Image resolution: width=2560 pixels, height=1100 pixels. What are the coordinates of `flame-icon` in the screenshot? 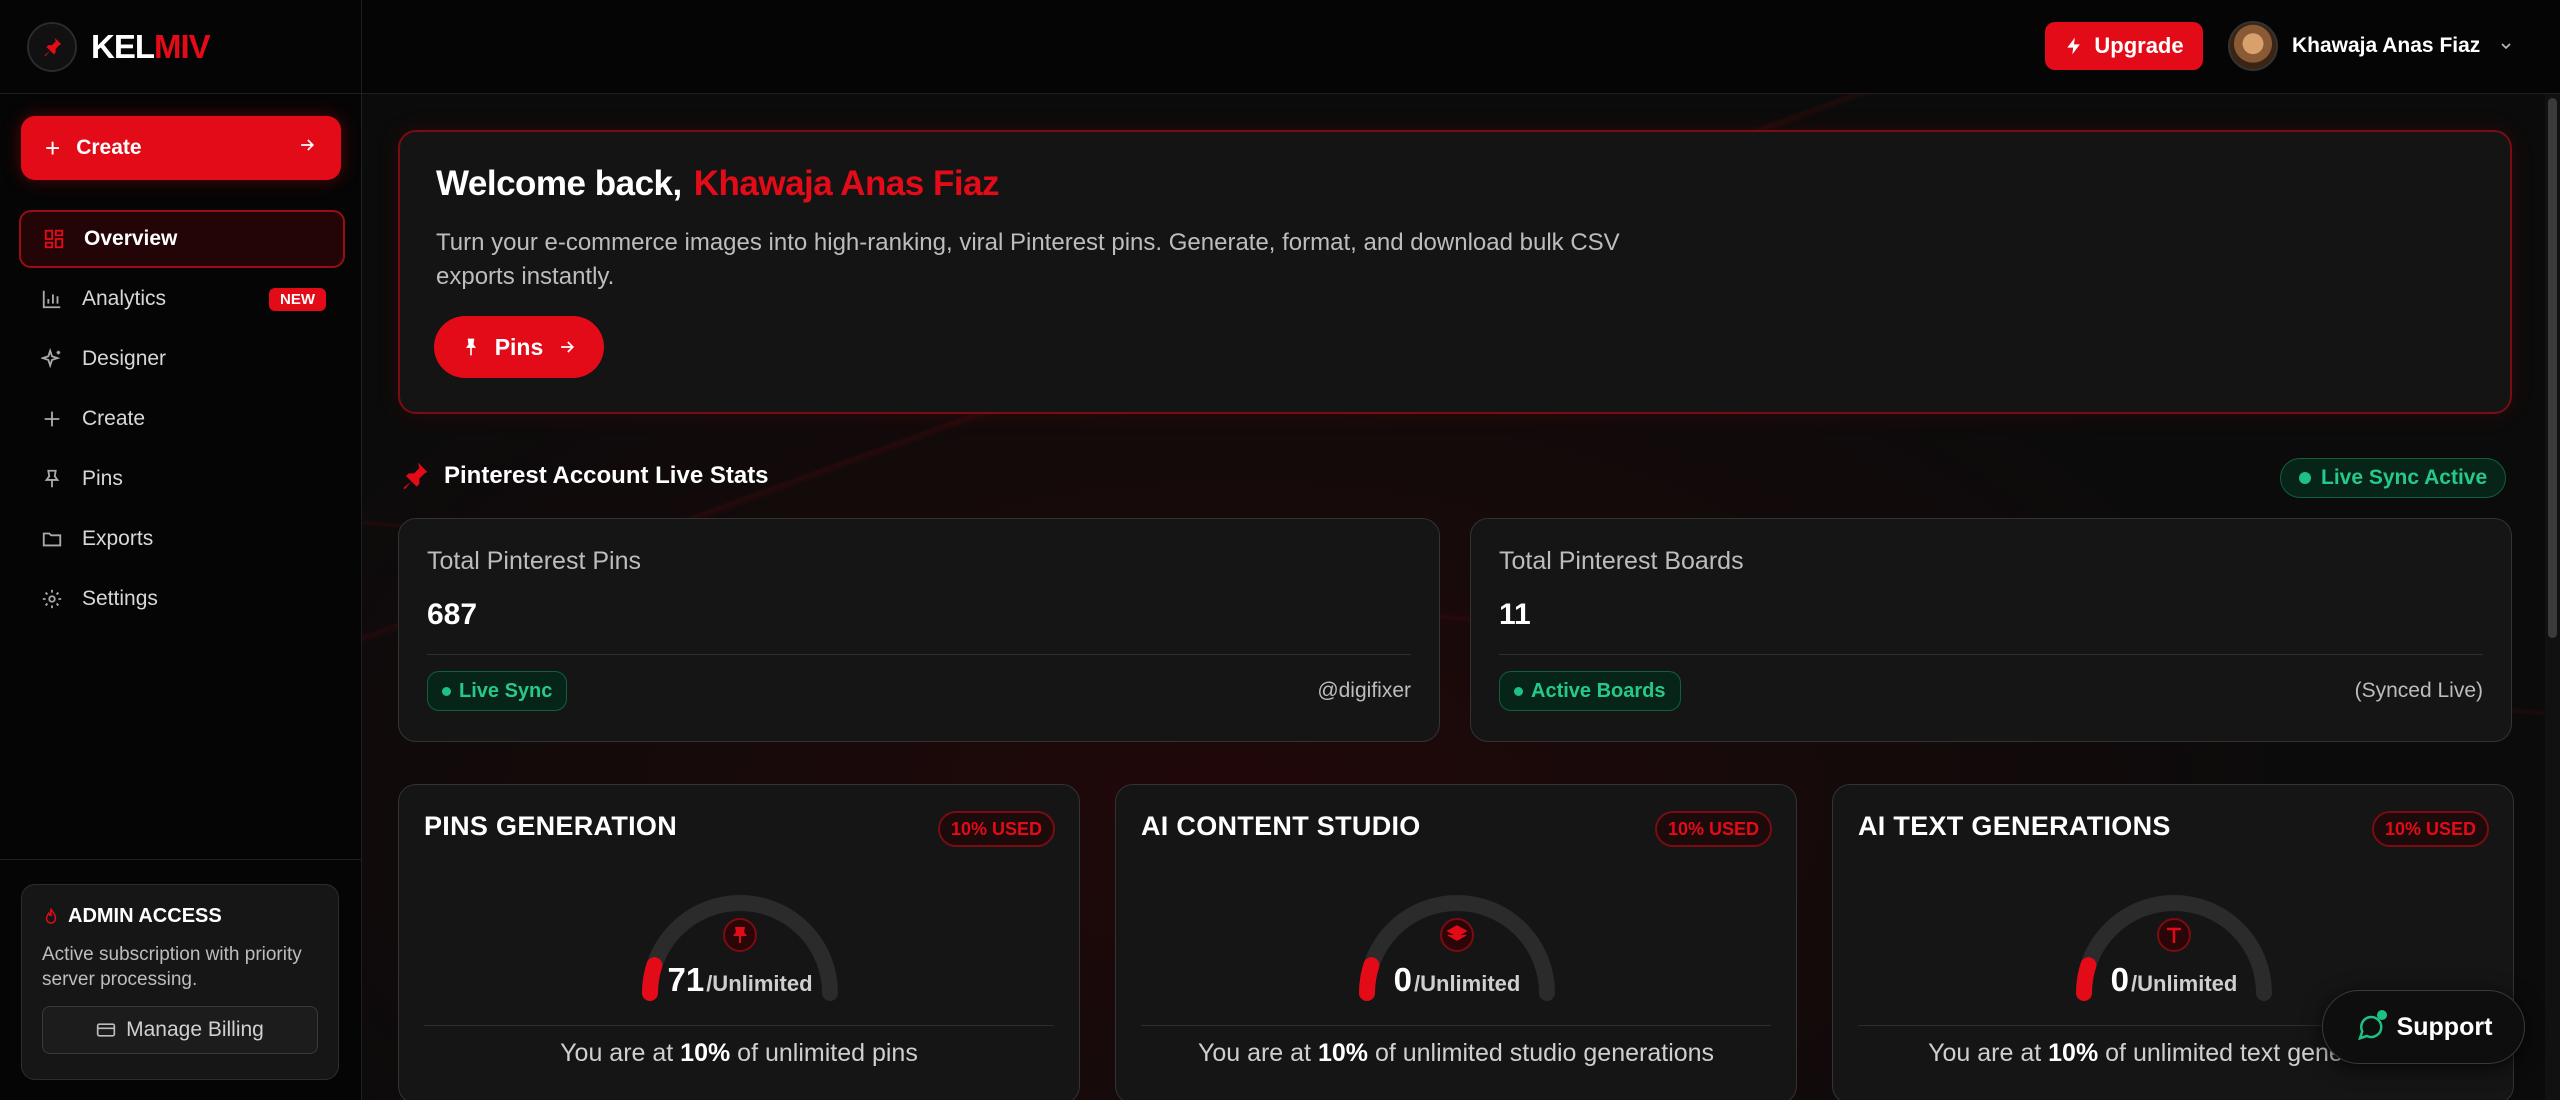 It's located at (51, 916).